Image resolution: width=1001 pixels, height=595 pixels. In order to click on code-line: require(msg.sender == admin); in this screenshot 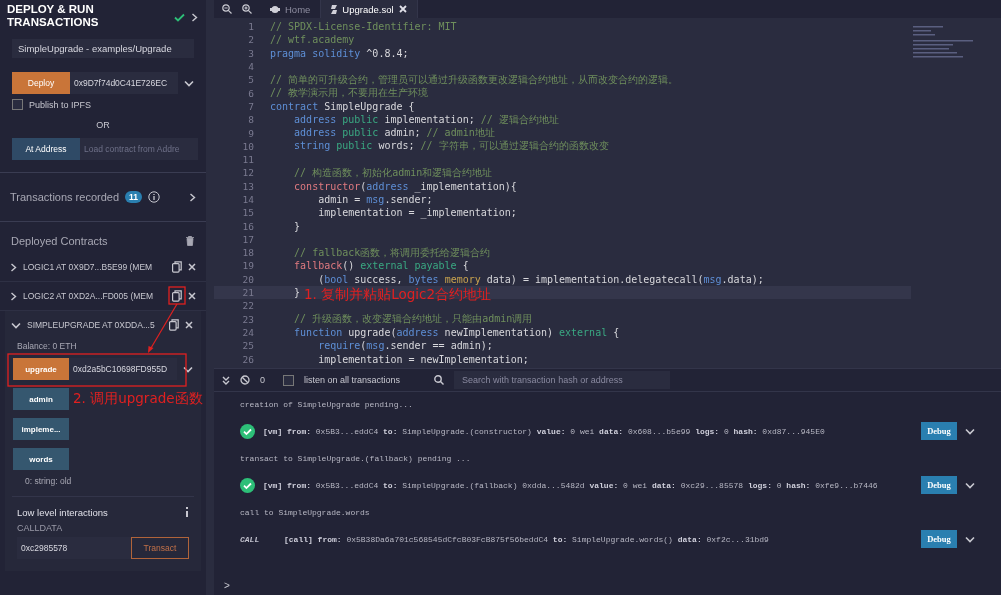, I will do `click(405, 346)`.